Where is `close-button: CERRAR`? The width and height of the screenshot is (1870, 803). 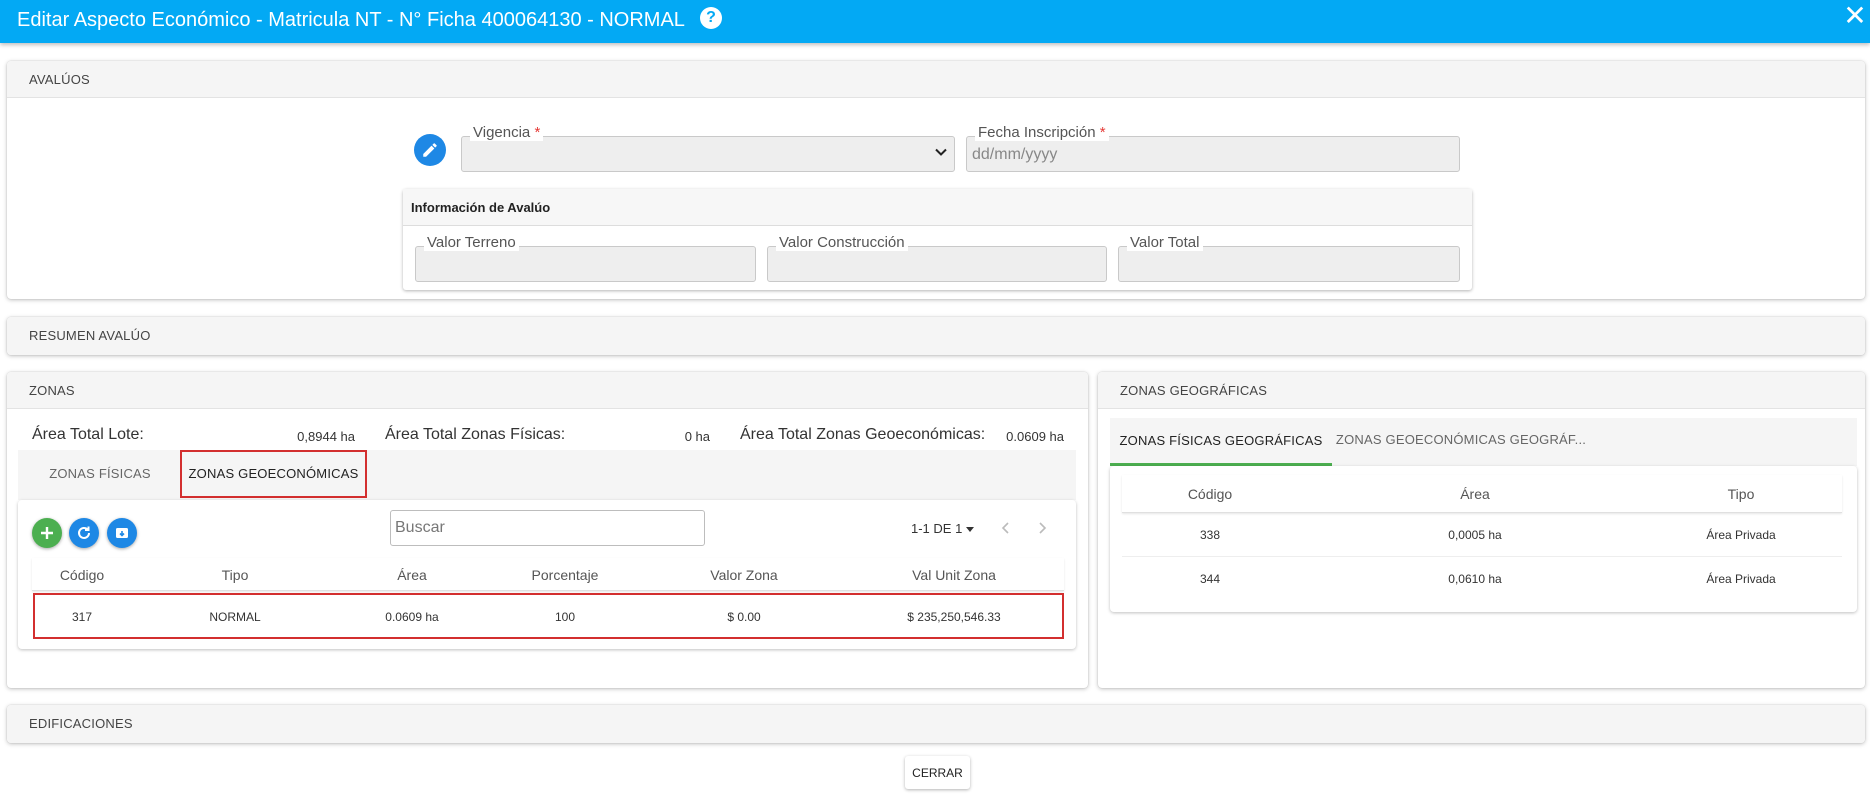
close-button: CERRAR is located at coordinates (937, 772).